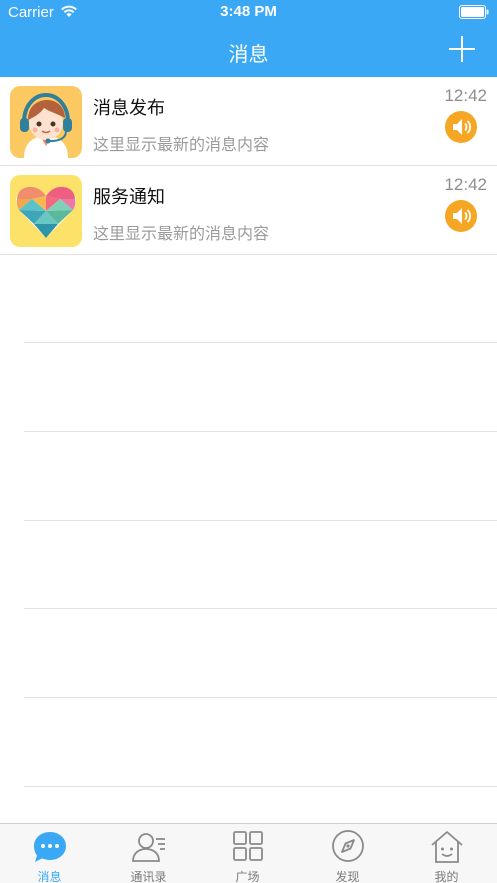 The image size is (497, 883). What do you see at coordinates (248, 54) in the screenshot?
I see `page-title: 消息` at bounding box center [248, 54].